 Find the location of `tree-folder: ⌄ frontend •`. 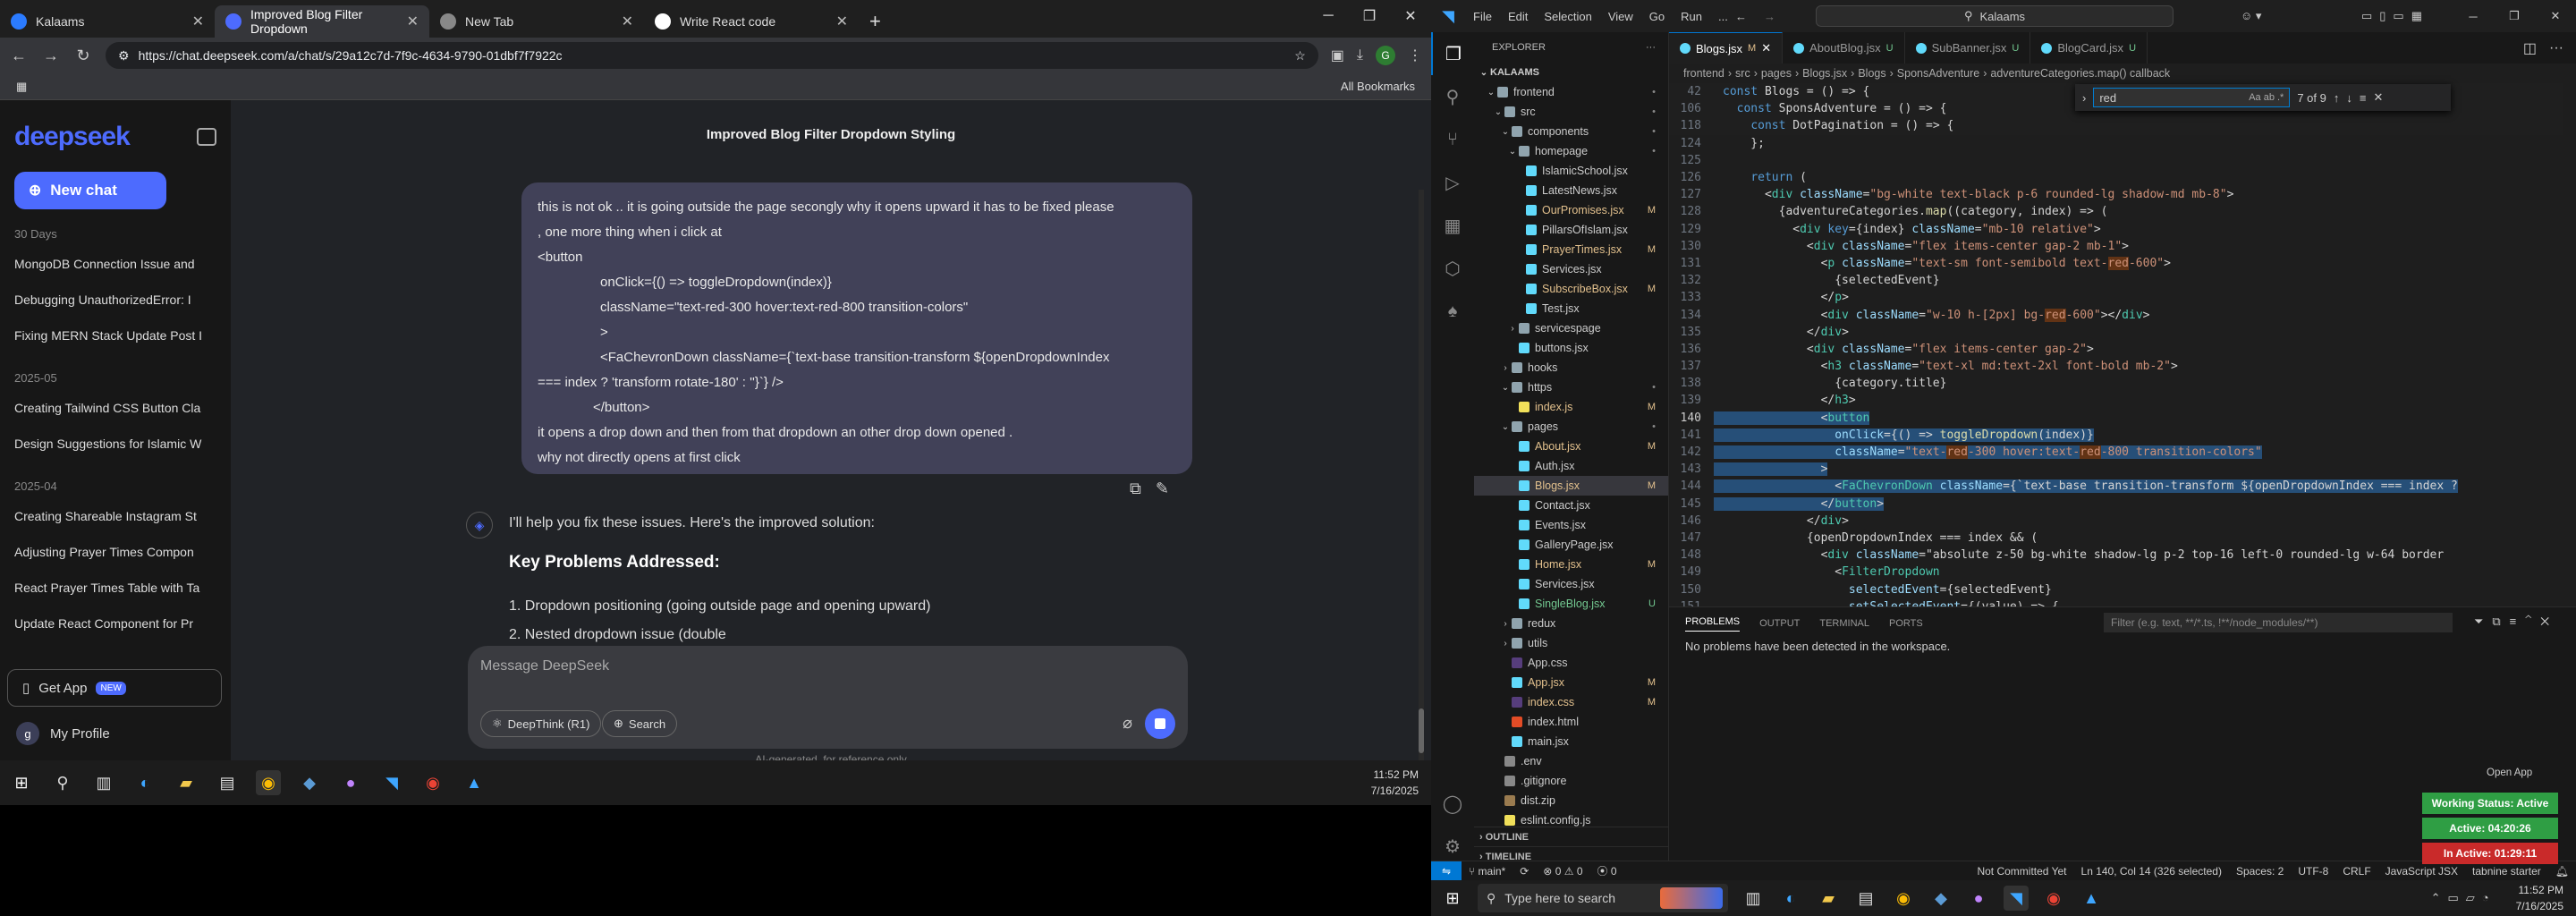

tree-folder: ⌄ frontend • is located at coordinates (1571, 92).